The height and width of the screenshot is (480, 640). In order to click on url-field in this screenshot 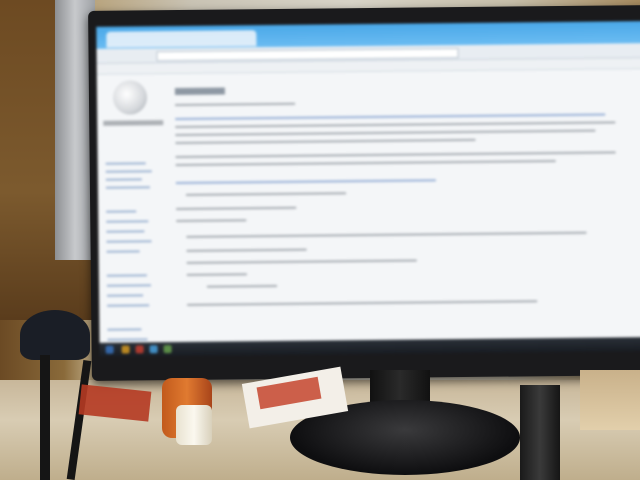, I will do `click(307, 55)`.